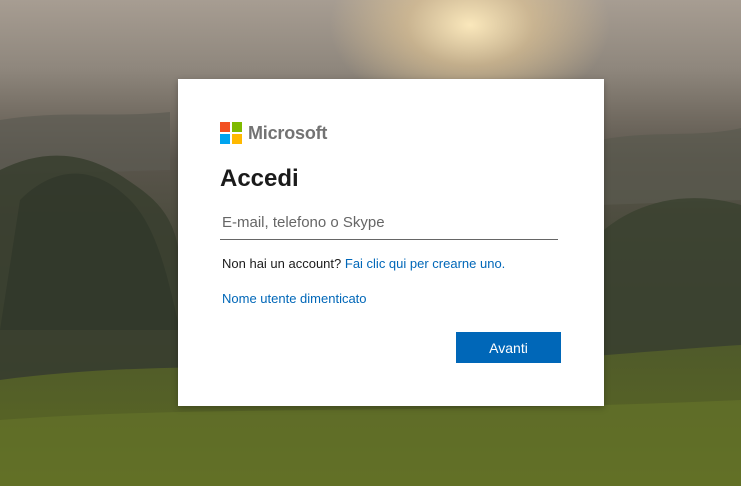 The image size is (741, 486). Describe the element at coordinates (237, 127) in the screenshot. I see `logo-square-green` at that location.